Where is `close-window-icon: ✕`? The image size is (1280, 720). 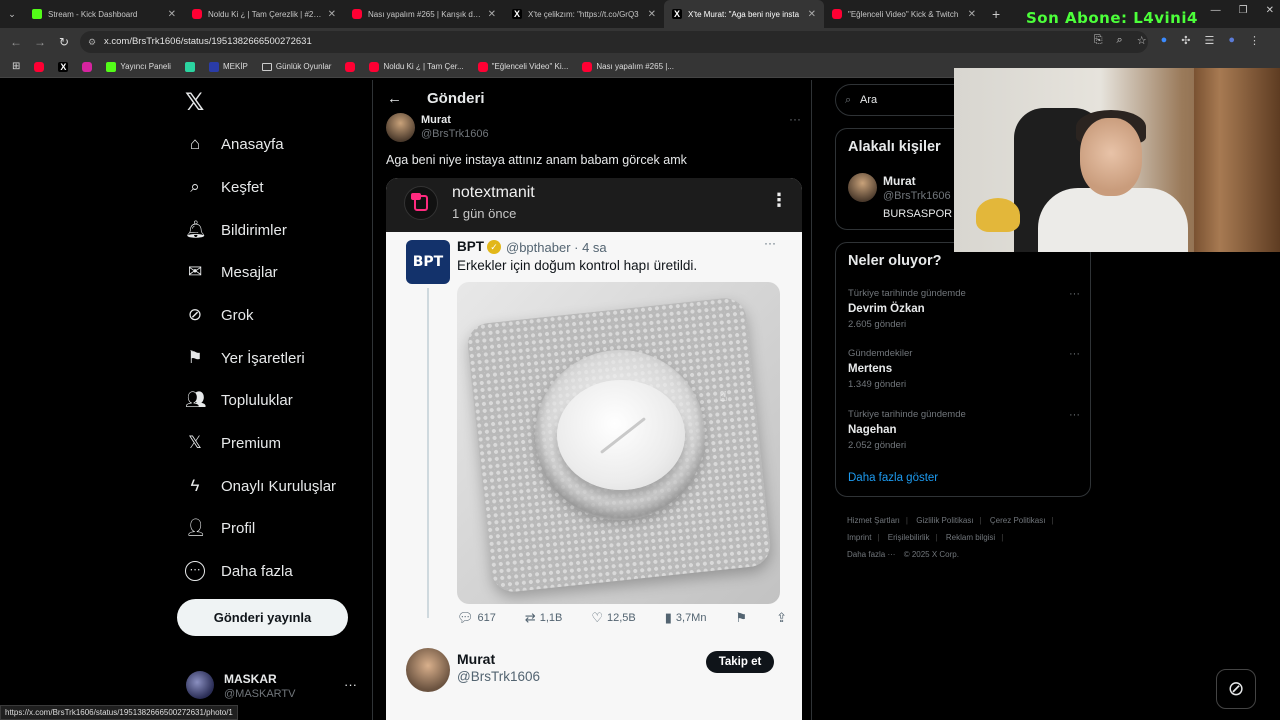 close-window-icon: ✕ is located at coordinates (1270, 10).